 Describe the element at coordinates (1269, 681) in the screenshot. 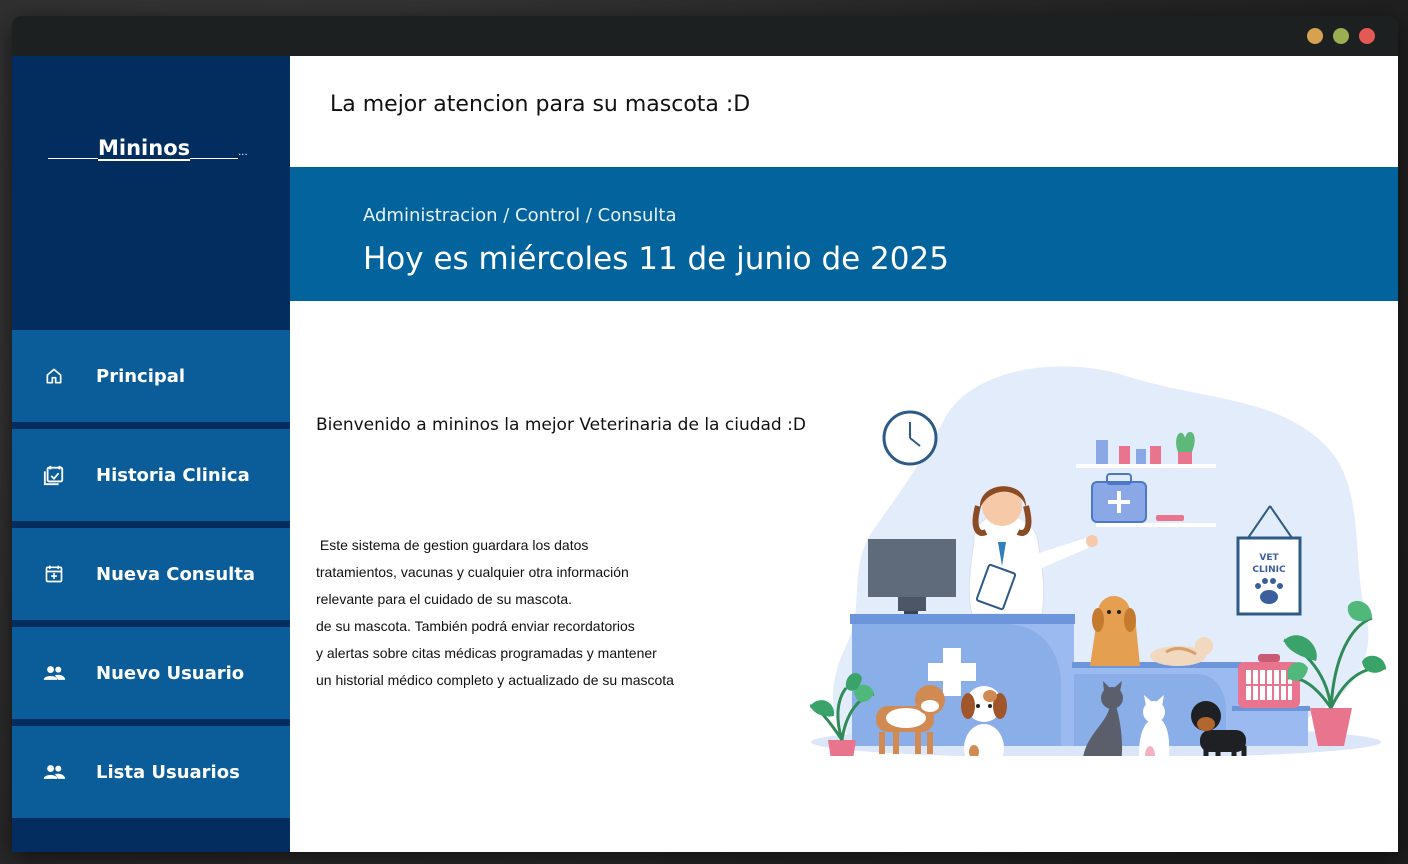

I see `pet-carrier-icon` at that location.